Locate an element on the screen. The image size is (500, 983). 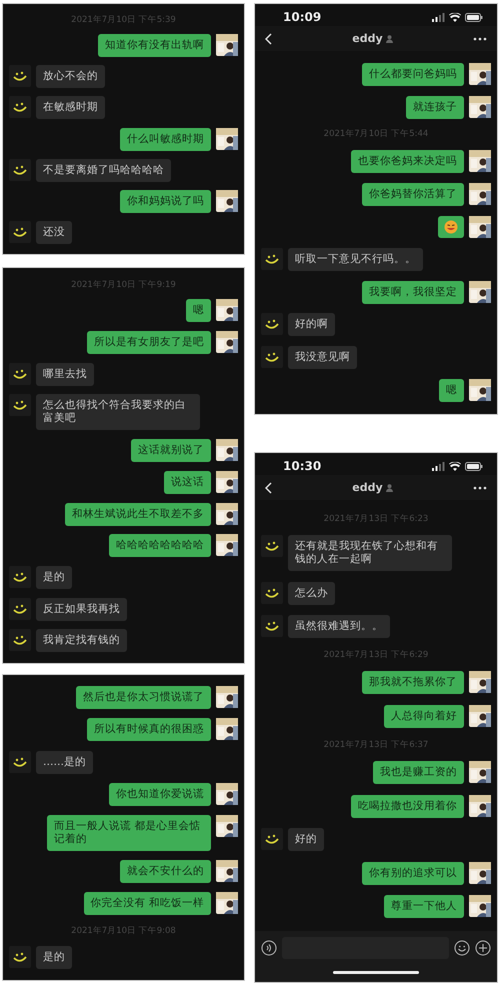
message-bubble: 哪里去找 is located at coordinates (65, 374).